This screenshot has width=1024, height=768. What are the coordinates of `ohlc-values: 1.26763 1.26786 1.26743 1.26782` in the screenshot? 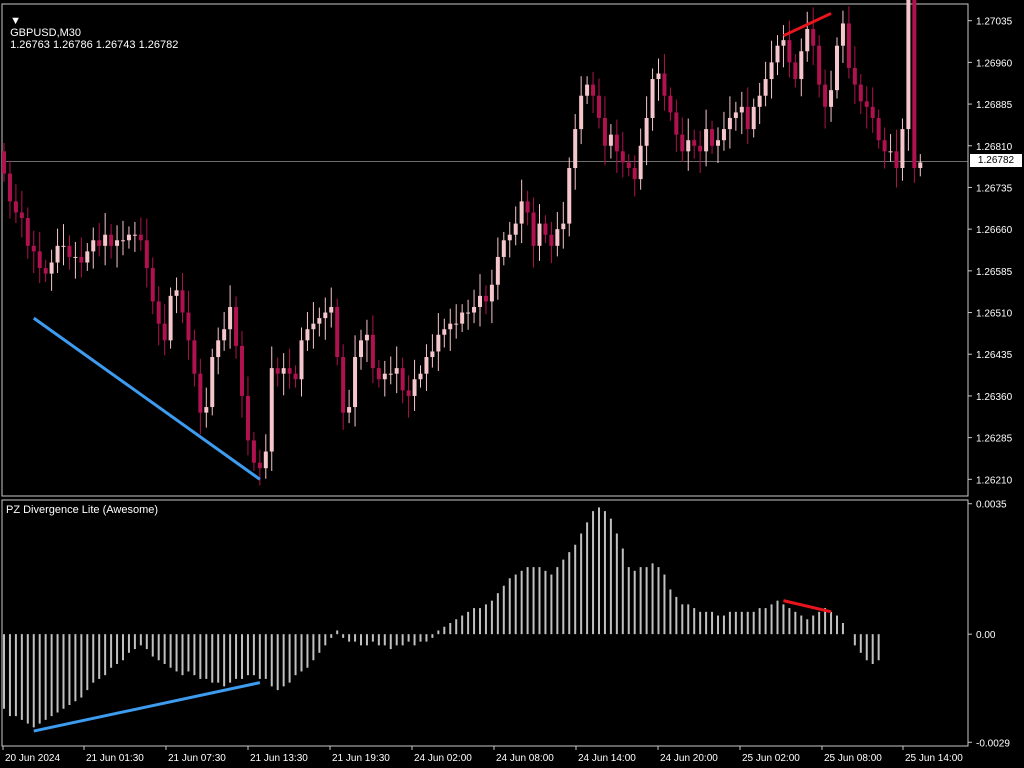 It's located at (94, 45).